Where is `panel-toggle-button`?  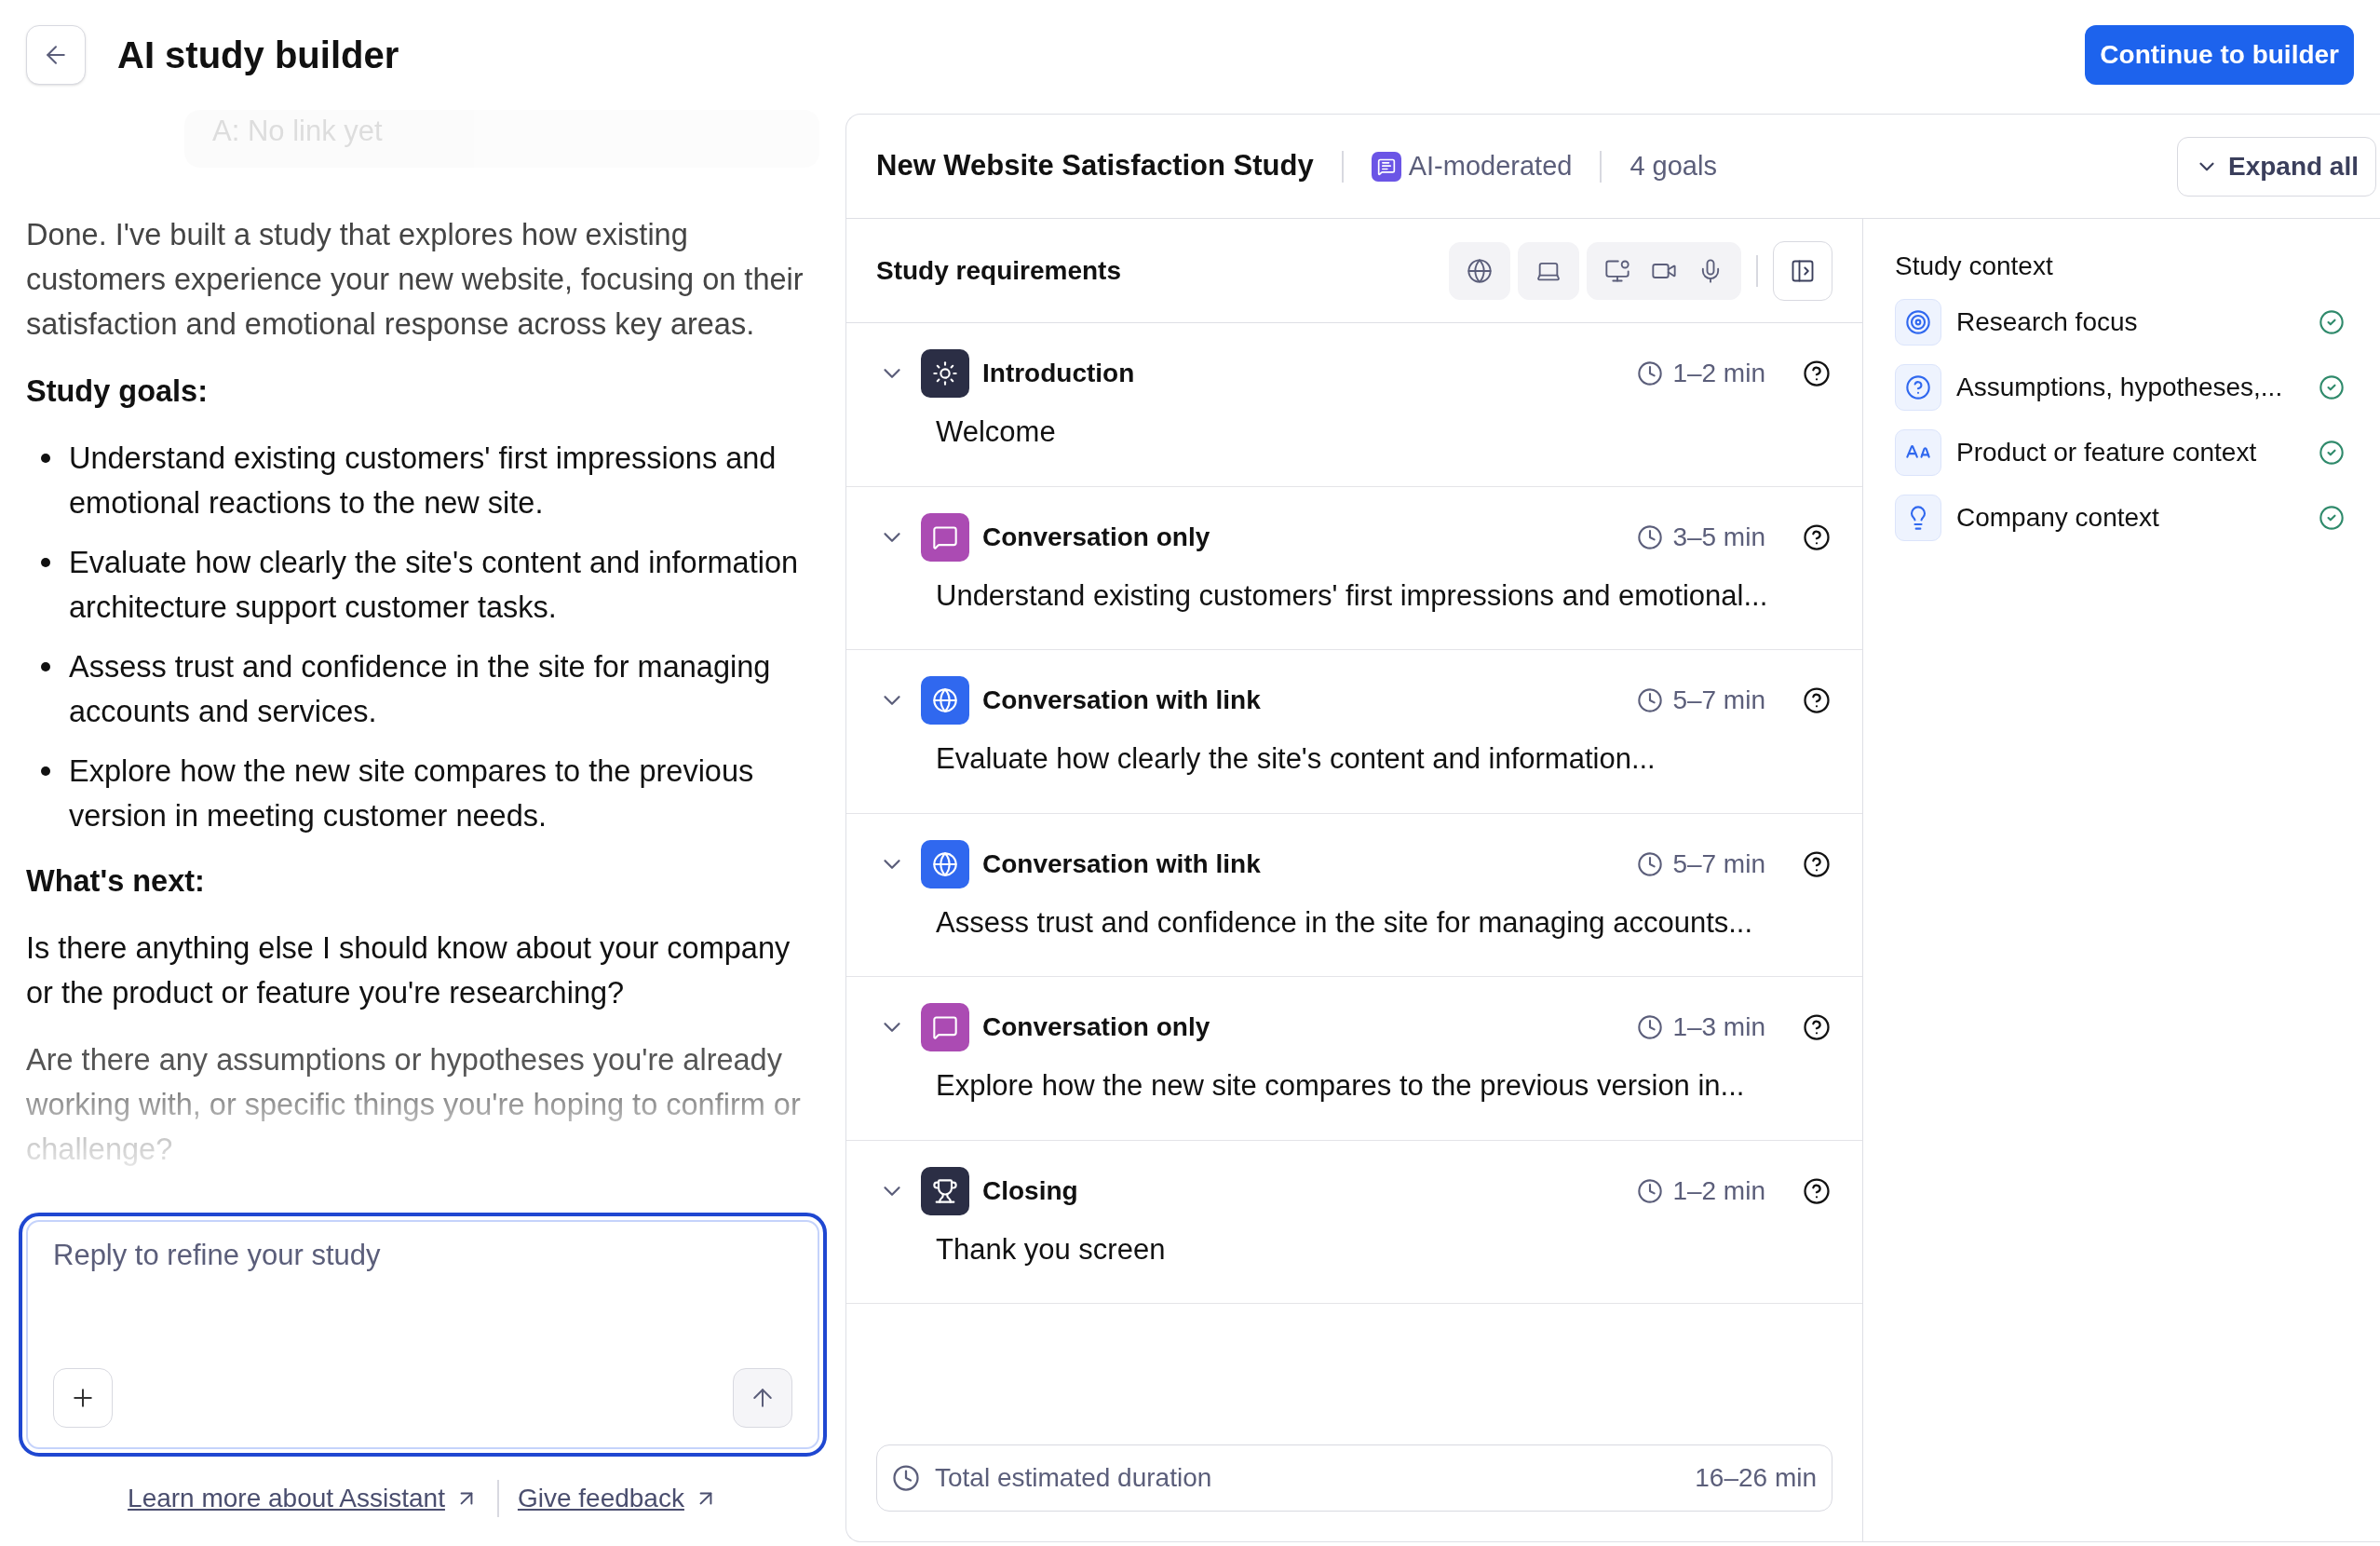
panel-toggle-button is located at coordinates (1802, 271).